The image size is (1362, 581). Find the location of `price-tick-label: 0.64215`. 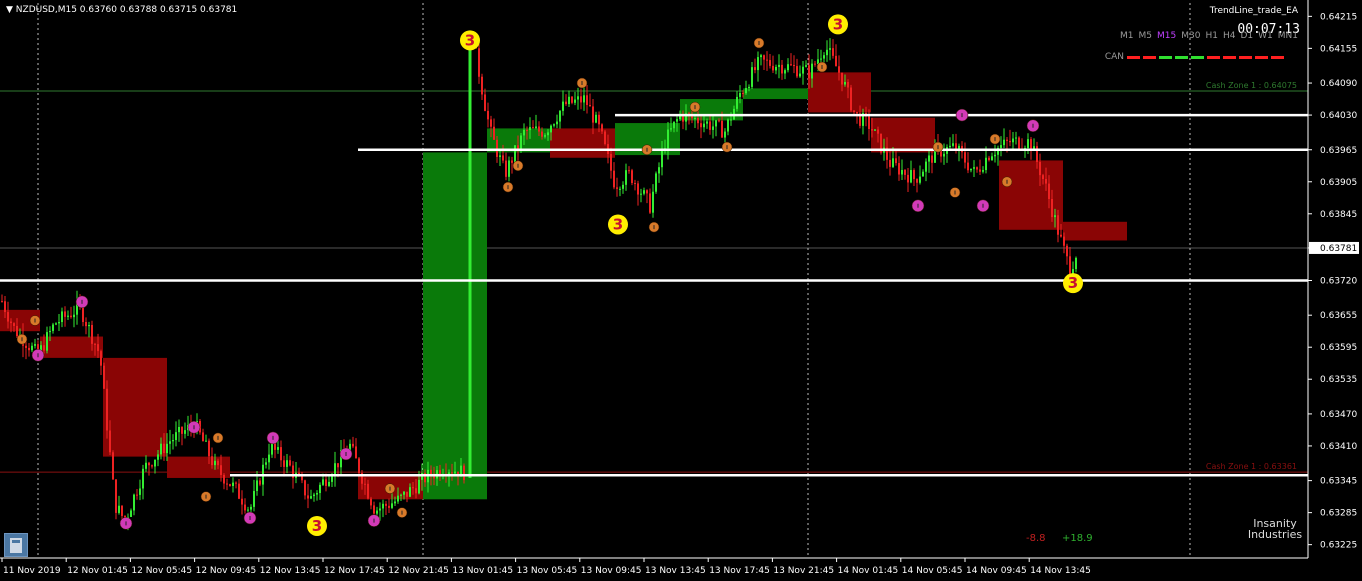

price-tick-label: 0.64215 is located at coordinates (1338, 17).